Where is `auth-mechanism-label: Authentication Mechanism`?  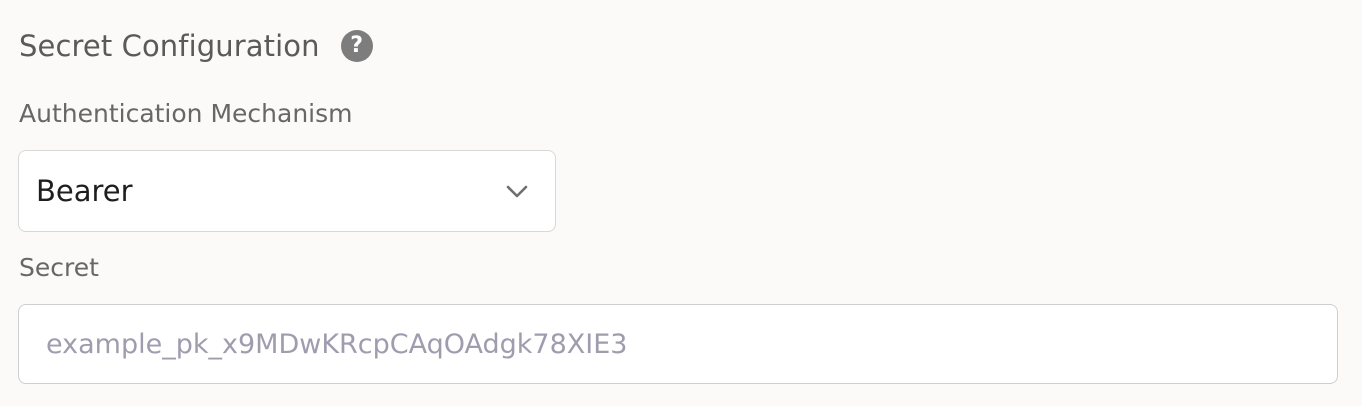 auth-mechanism-label: Authentication Mechanism is located at coordinates (186, 113).